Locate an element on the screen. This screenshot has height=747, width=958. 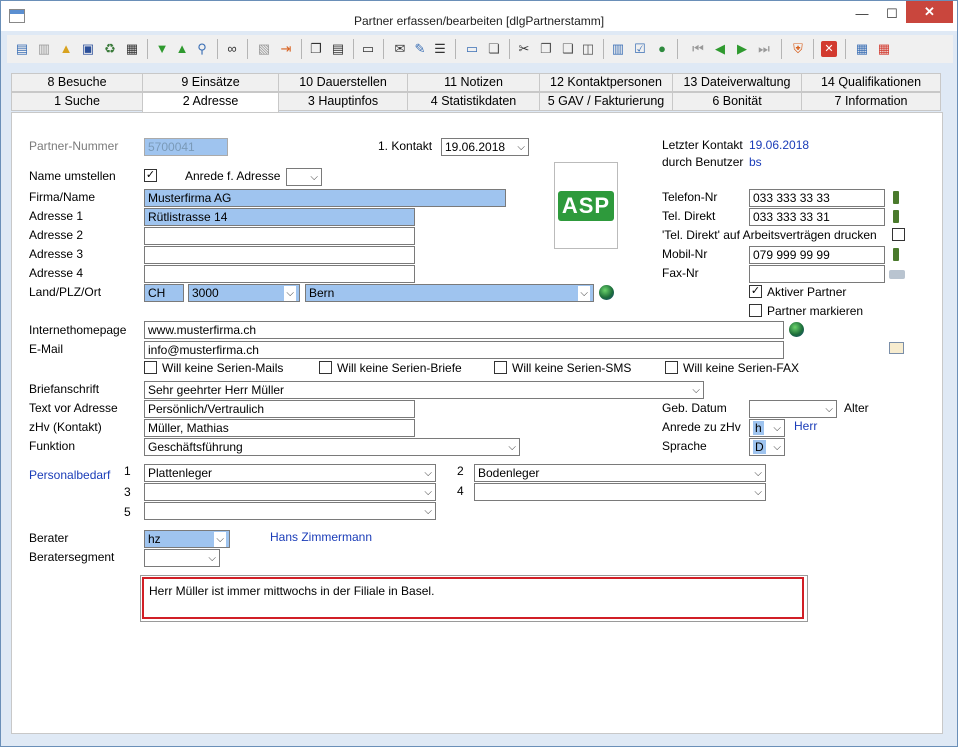
prev-record-icon: ◀ is located at coordinates (720, 49).